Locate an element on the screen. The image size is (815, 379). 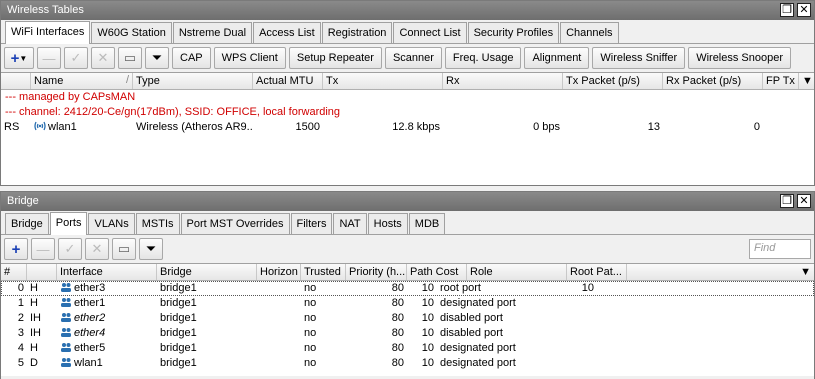
cap-button: CAP is located at coordinates (191, 58).